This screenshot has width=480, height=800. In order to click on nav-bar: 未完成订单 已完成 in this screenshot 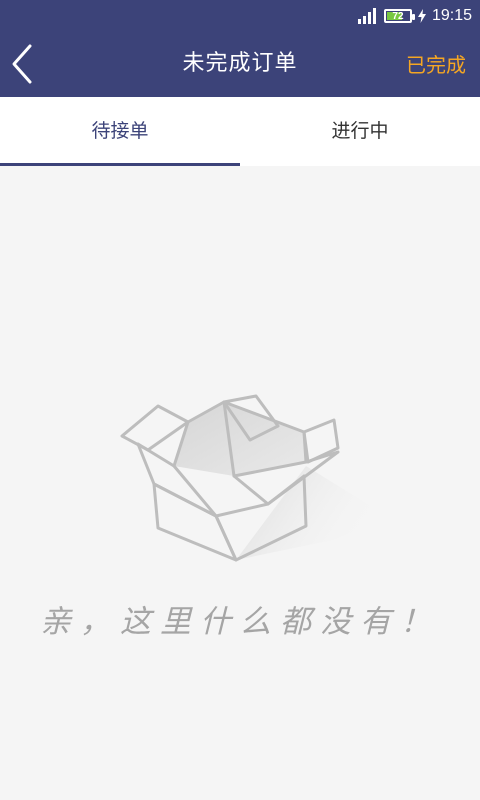, I will do `click(240, 64)`.